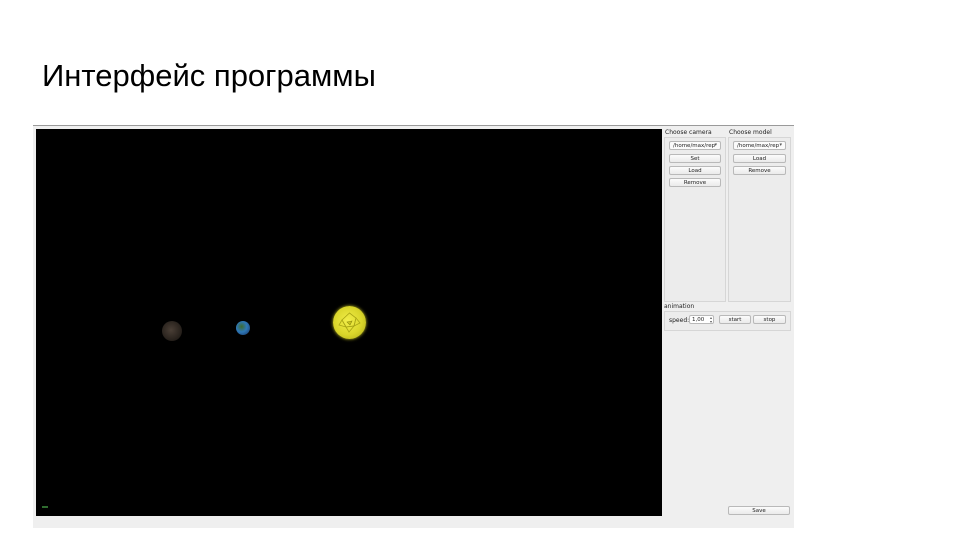  What do you see at coordinates (695, 170) in the screenshot?
I see `camera-load-button: Load` at bounding box center [695, 170].